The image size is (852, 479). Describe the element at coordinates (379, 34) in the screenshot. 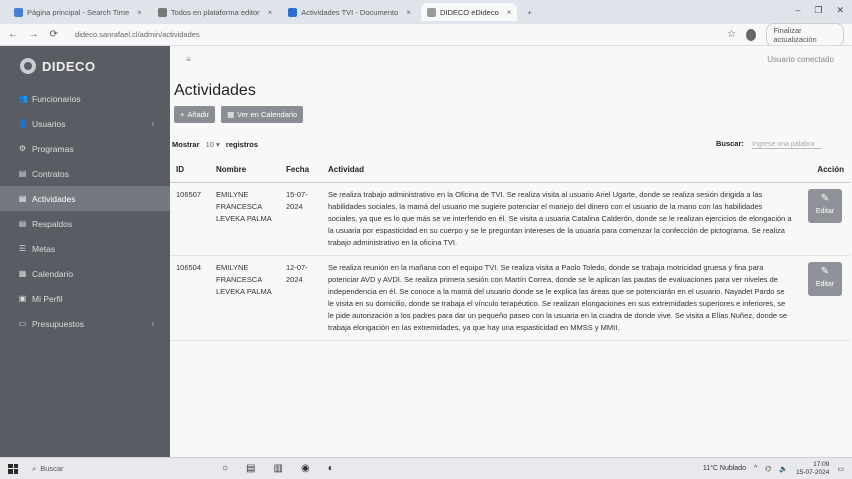

I see `url-field: dideco.sanrafael.cl/admin/actividades` at that location.